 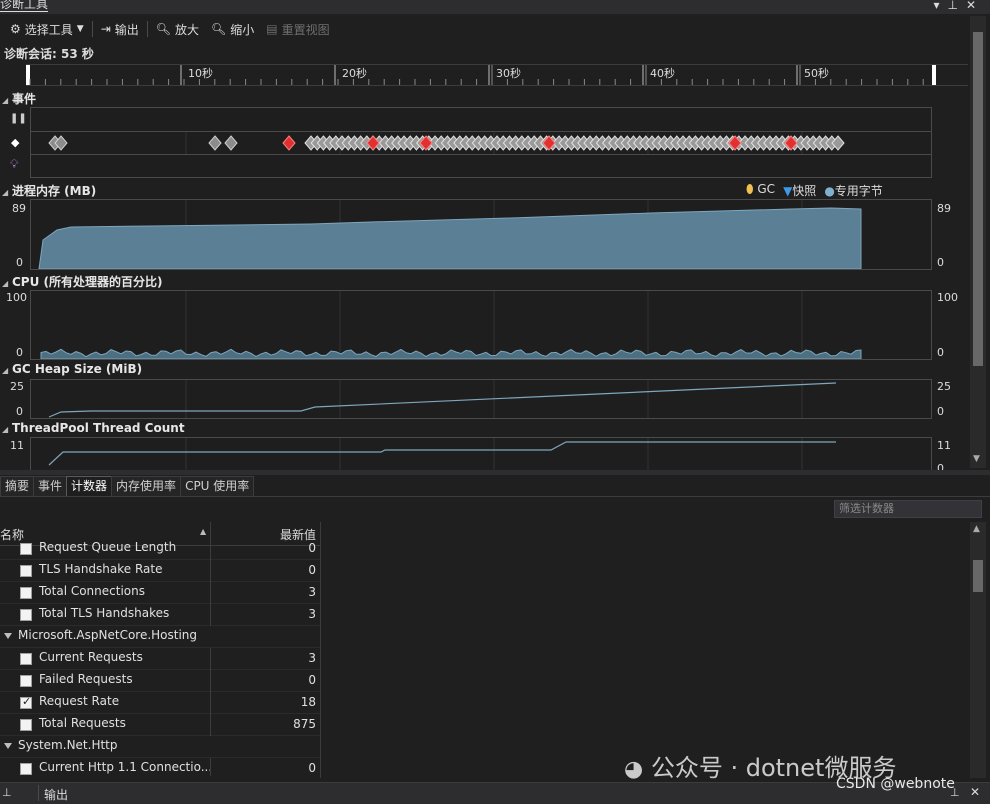 I want to click on zoom-out-button: 🔍︎ 缩小, so click(x=232, y=29).